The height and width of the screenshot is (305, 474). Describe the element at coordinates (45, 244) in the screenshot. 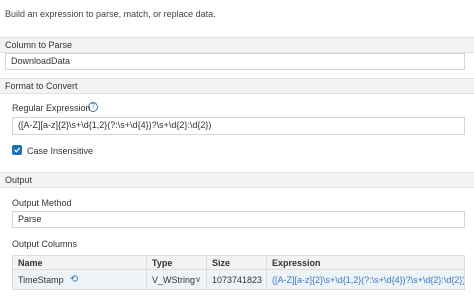

I see `output-columns-label: Output Columns` at that location.